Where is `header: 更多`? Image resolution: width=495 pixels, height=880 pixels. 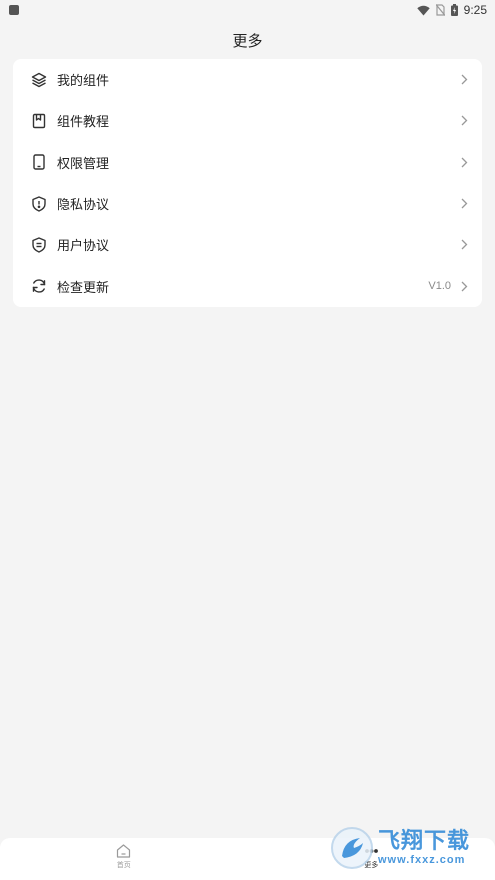 header: 更多 is located at coordinates (247, 40).